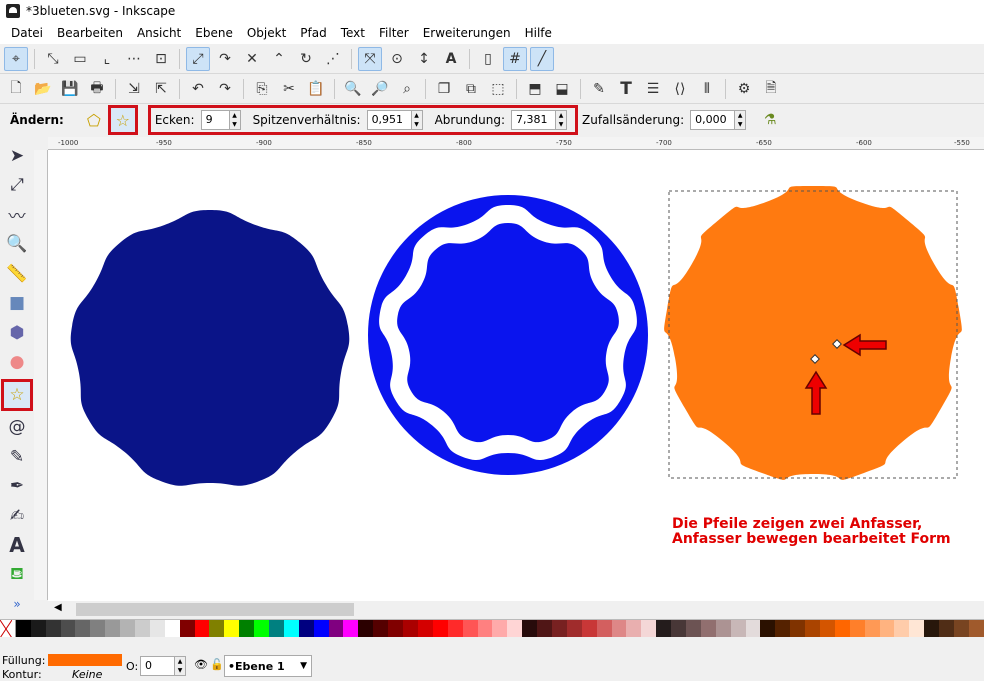 The width and height of the screenshot is (984, 681). I want to click on snap-midpoint-icon: ⋰, so click(333, 59).